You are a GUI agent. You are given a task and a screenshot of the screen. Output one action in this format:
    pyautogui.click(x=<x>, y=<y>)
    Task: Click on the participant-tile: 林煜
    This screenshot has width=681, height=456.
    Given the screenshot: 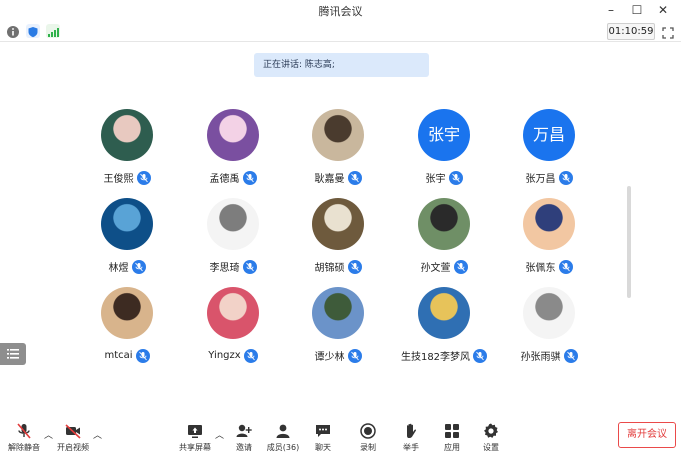 What is the action you would take?
    pyautogui.click(x=127, y=238)
    